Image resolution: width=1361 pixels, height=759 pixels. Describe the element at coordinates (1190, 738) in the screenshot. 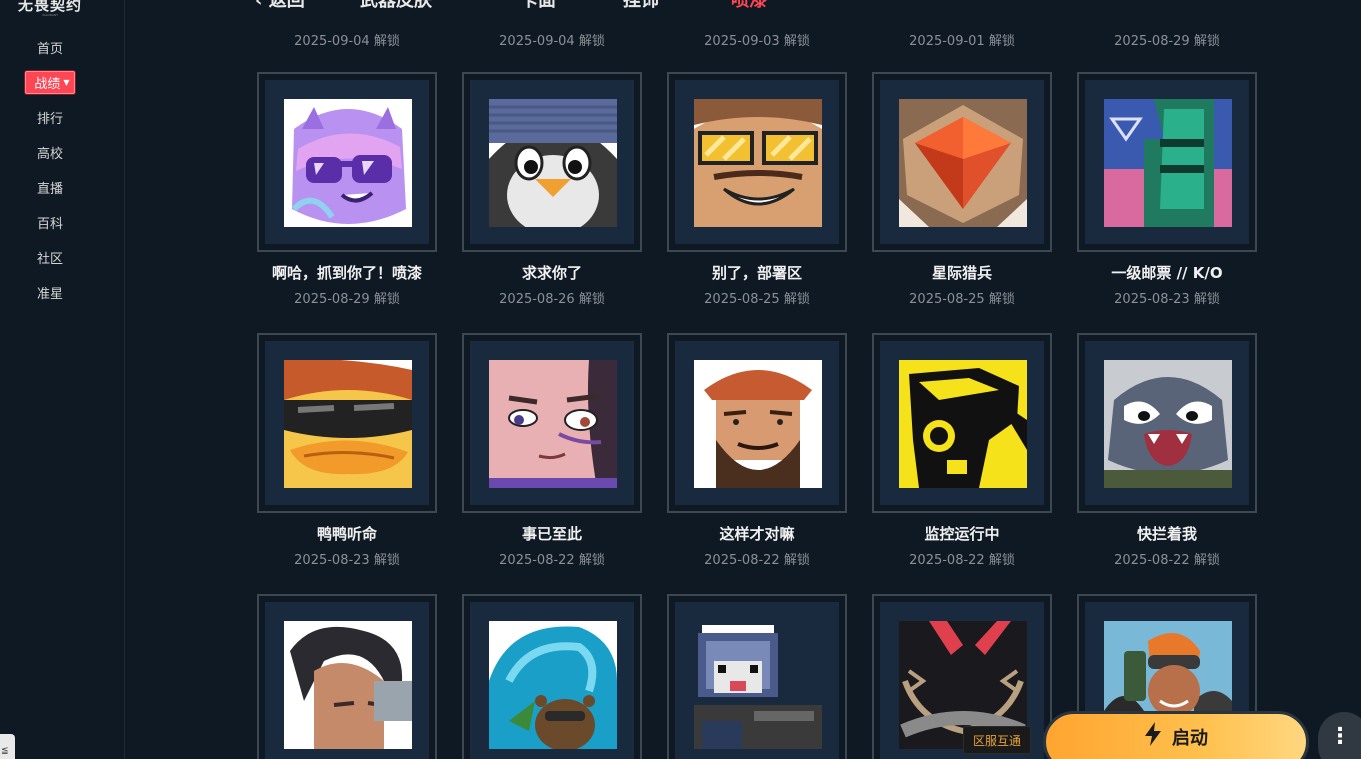

I see `launch-label: 启动` at that location.